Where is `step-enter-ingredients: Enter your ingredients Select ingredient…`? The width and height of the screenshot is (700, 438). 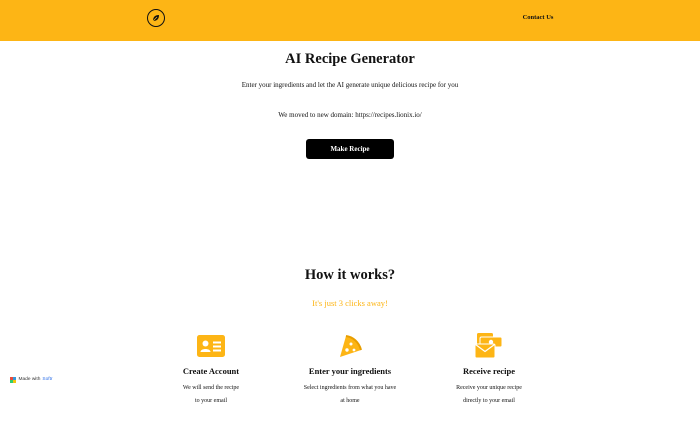 step-enter-ingredients: Enter your ingredients Select ingredient… is located at coordinates (350, 370).